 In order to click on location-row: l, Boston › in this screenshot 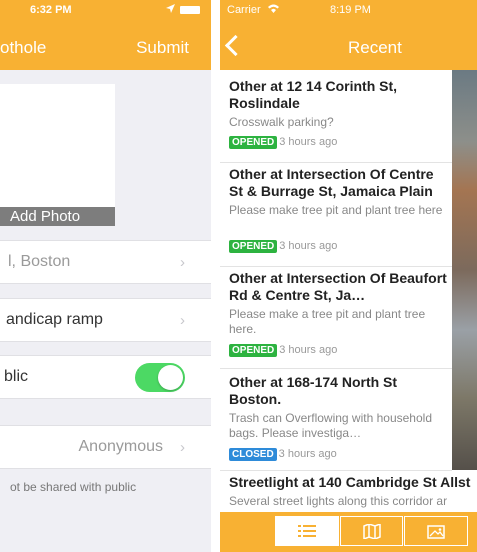, I will do `click(105, 262)`.